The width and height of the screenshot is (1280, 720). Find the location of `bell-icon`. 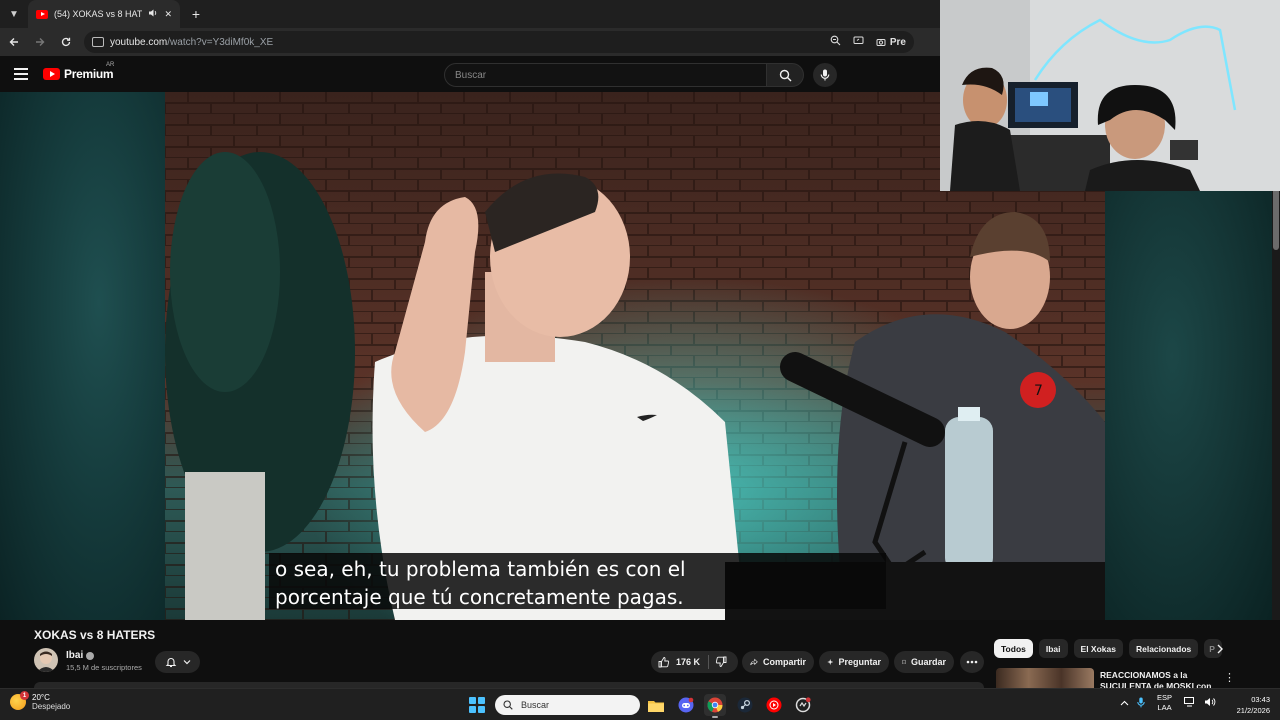

bell-icon is located at coordinates (170, 663).